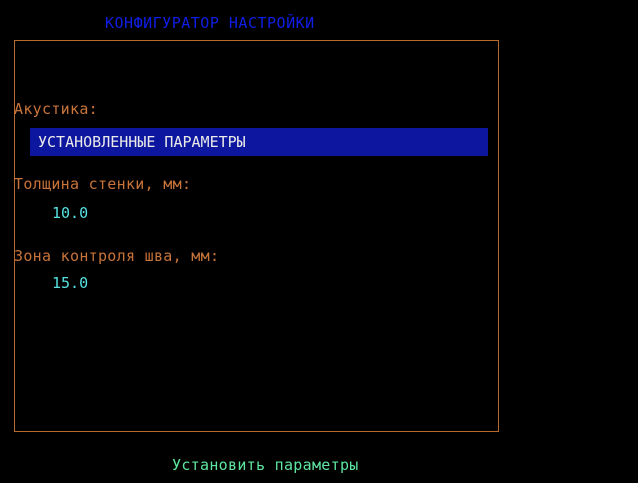 This screenshot has width=638, height=483. Describe the element at coordinates (117, 256) in the screenshot. I see `seam-zone-label: Зона контроля шва, мм:` at that location.